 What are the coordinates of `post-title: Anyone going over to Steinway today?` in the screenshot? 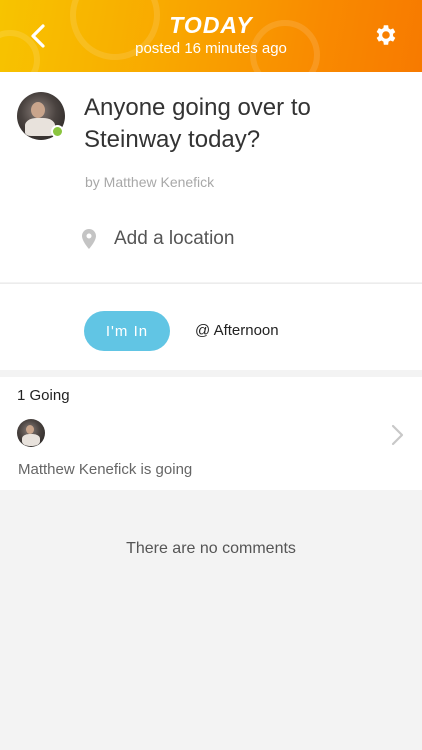 It's located at (197, 123).